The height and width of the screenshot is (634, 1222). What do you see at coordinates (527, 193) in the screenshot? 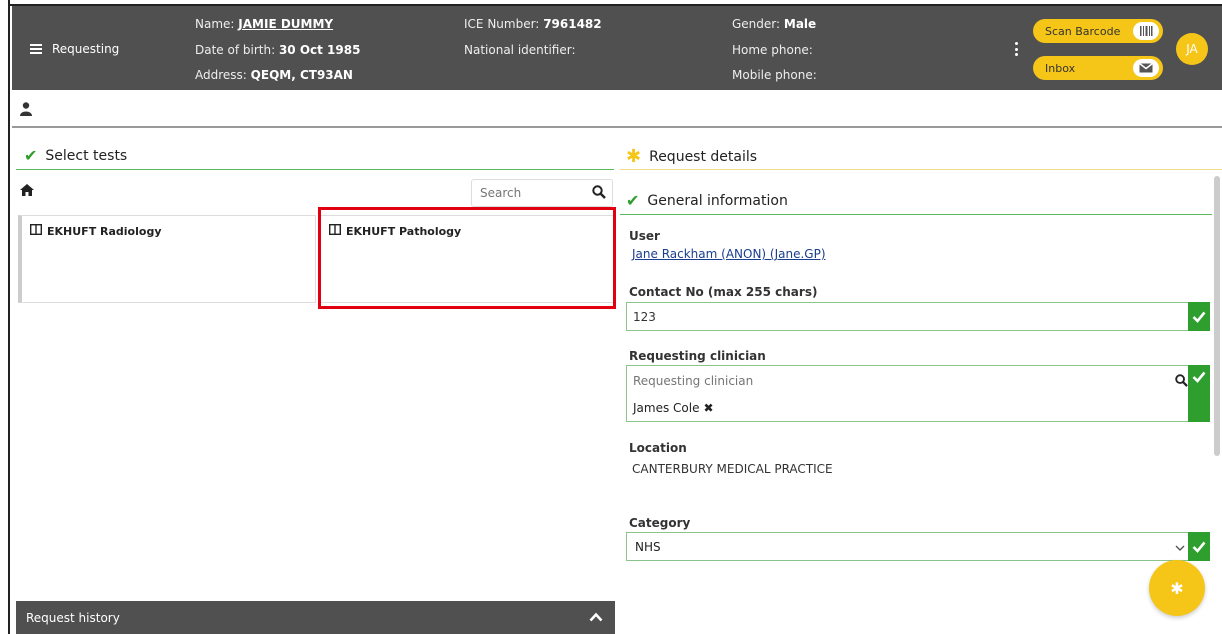
I see `search-input` at bounding box center [527, 193].